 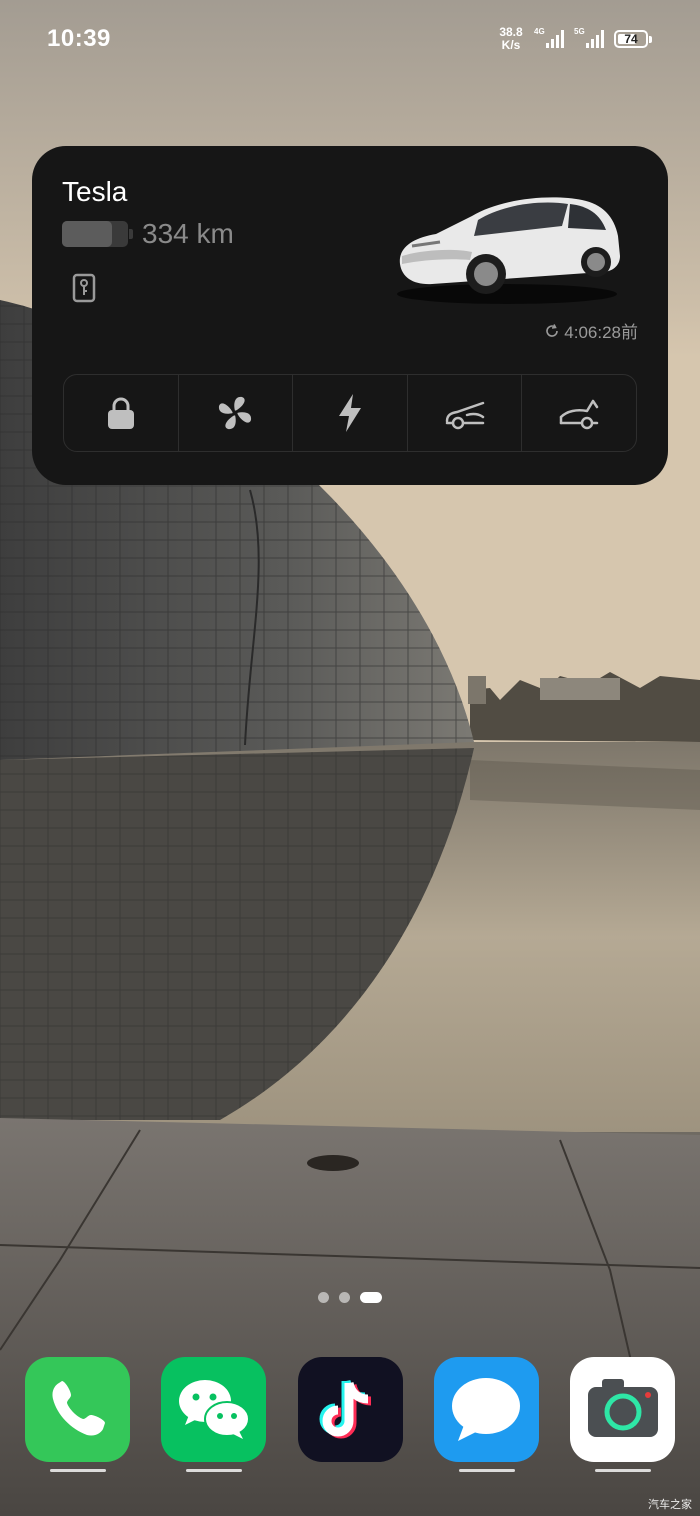 I want to click on battery-indicator: 74, so click(x=633, y=39).